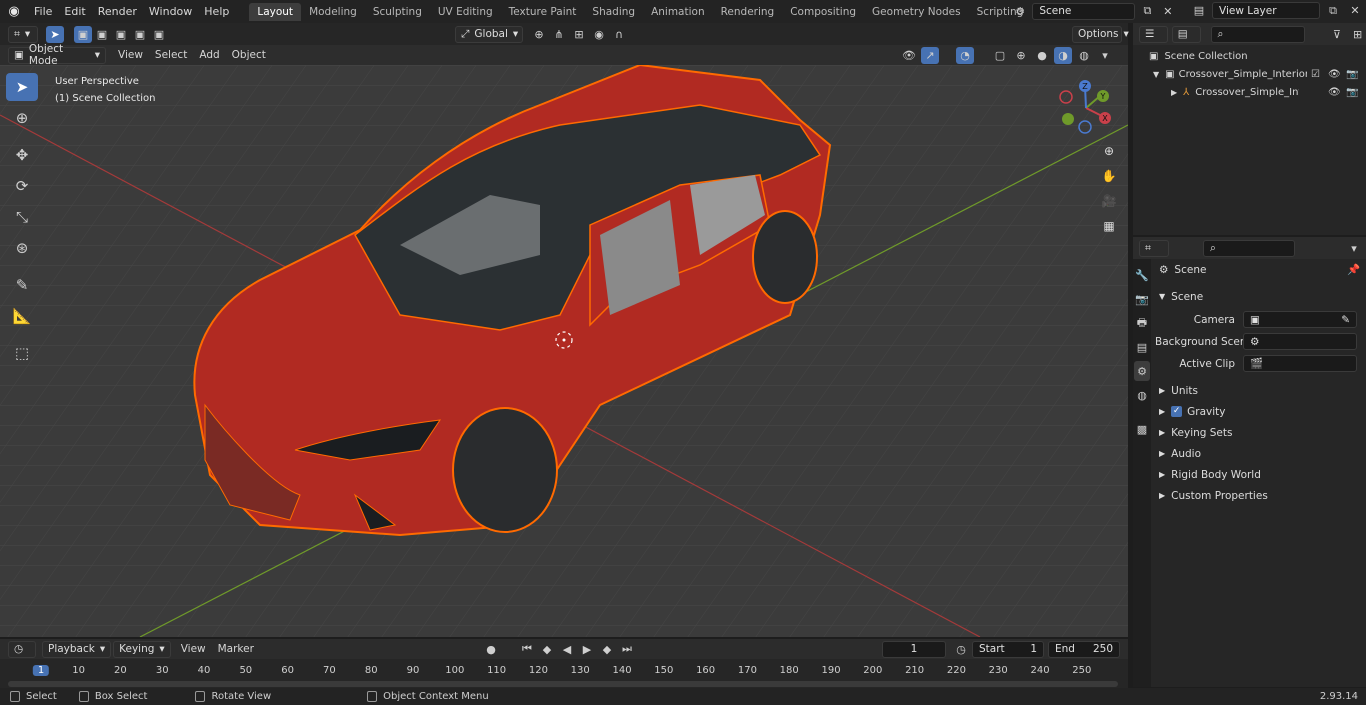 Image resolution: width=1366 pixels, height=705 pixels. I want to click on tab-layout: Layout, so click(275, 11).